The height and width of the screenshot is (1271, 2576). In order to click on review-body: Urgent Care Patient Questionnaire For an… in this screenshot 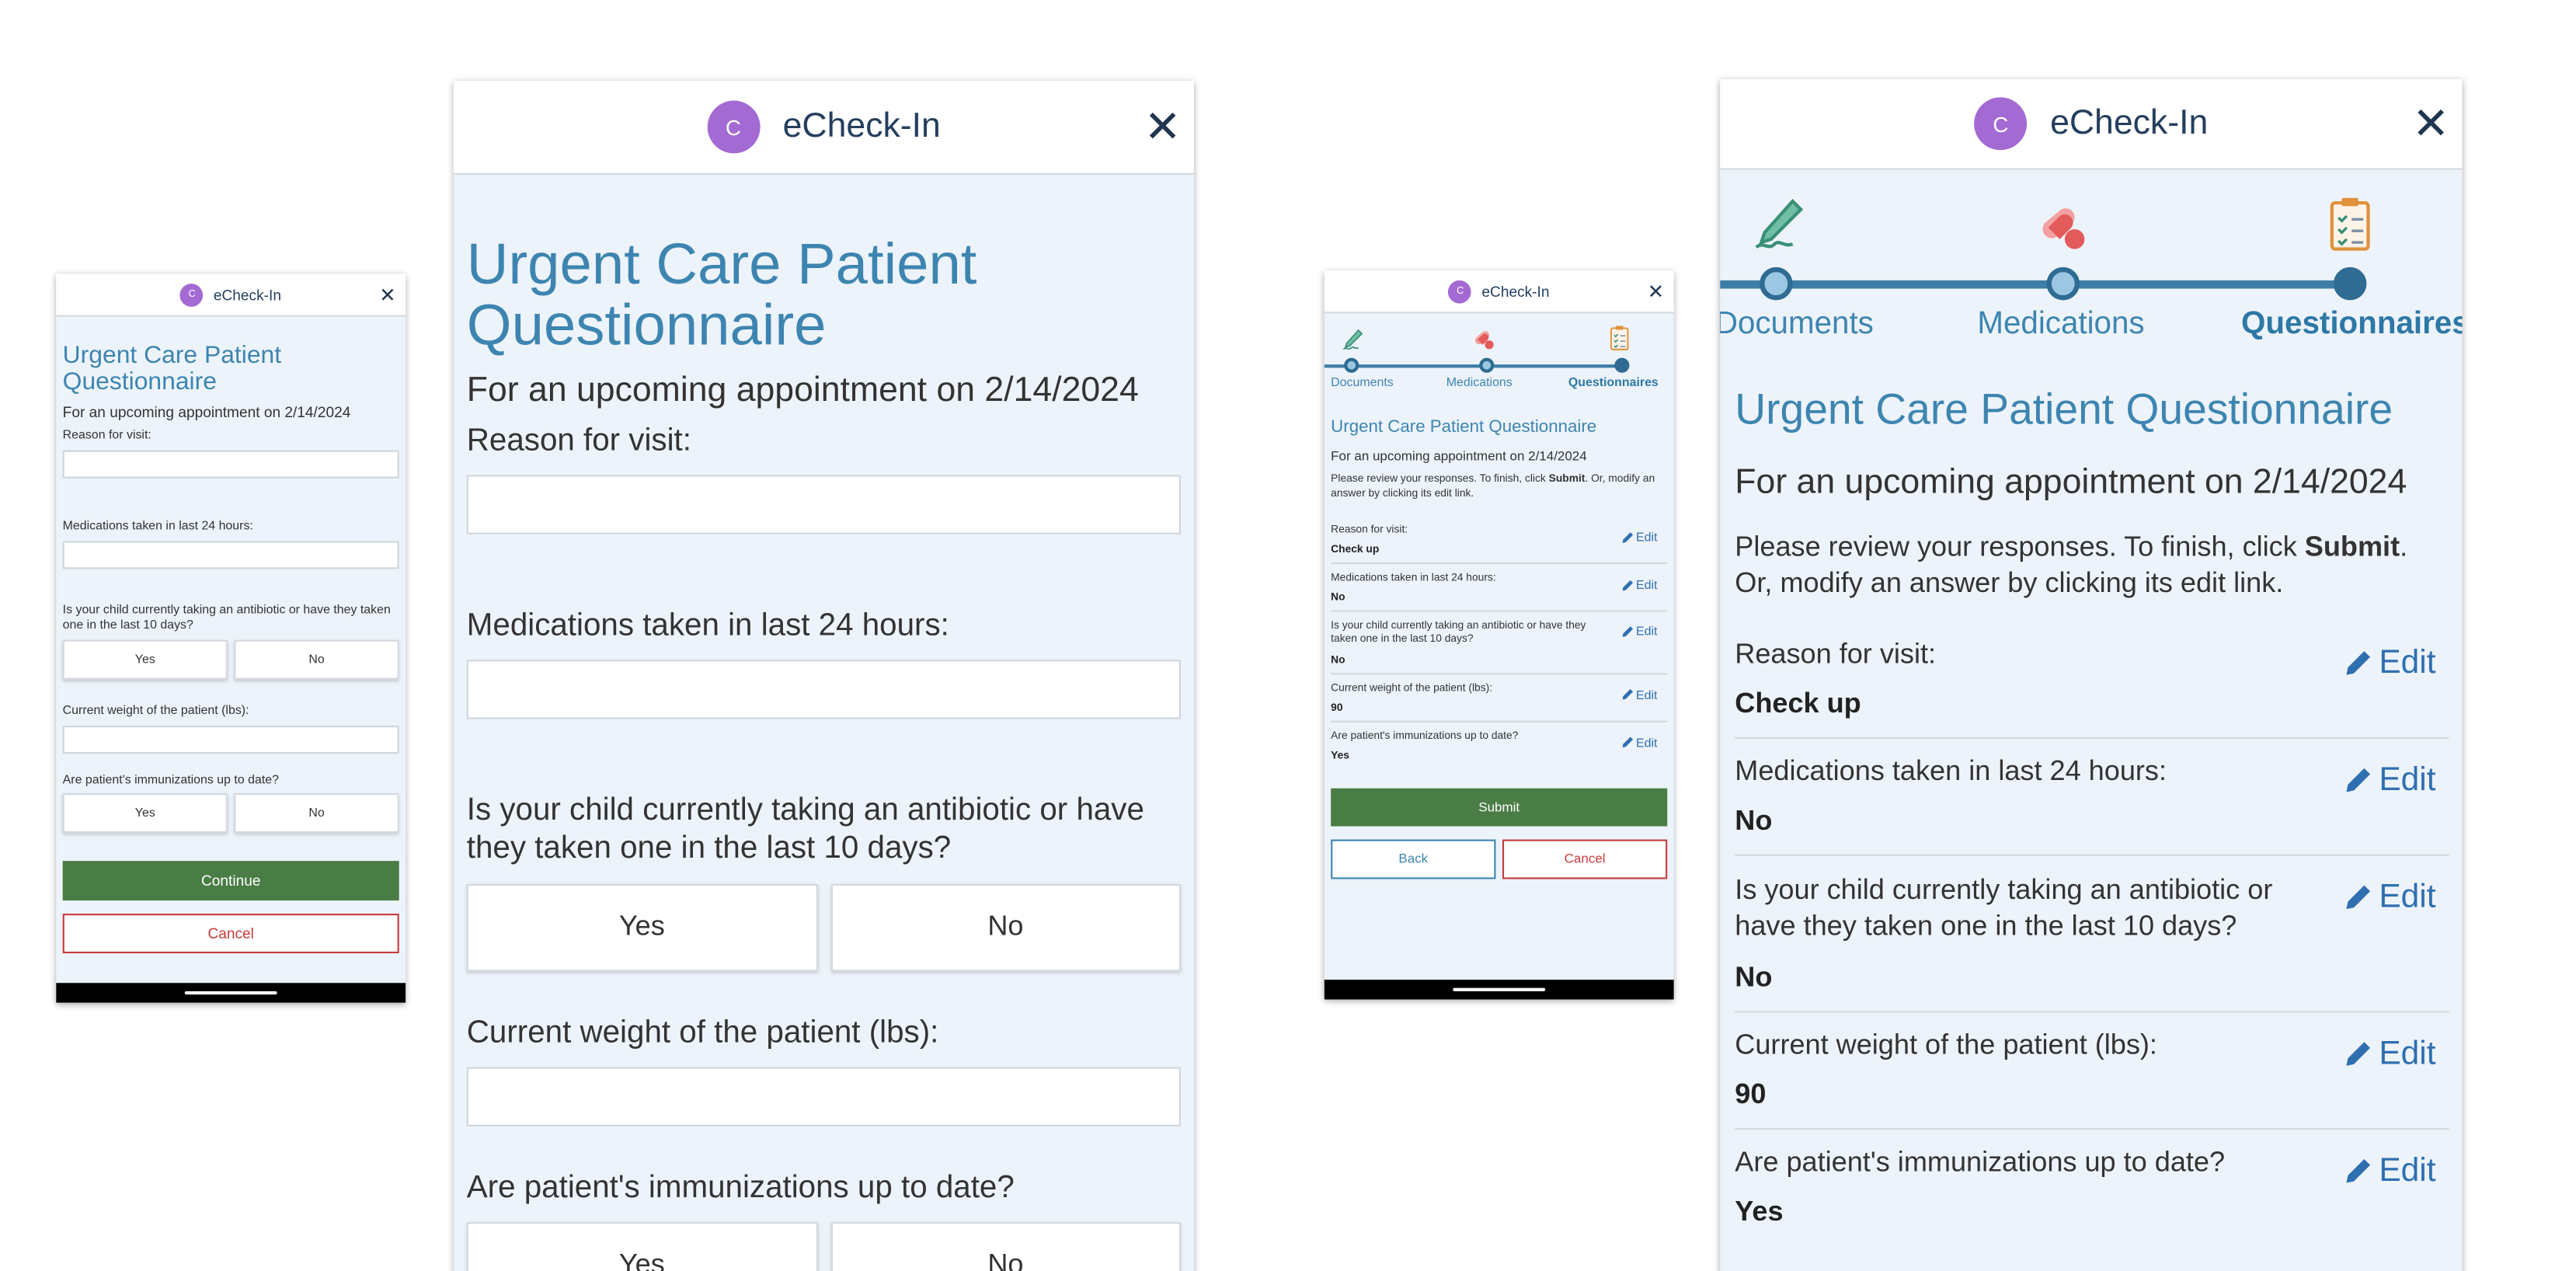, I will do `click(1499, 635)`.